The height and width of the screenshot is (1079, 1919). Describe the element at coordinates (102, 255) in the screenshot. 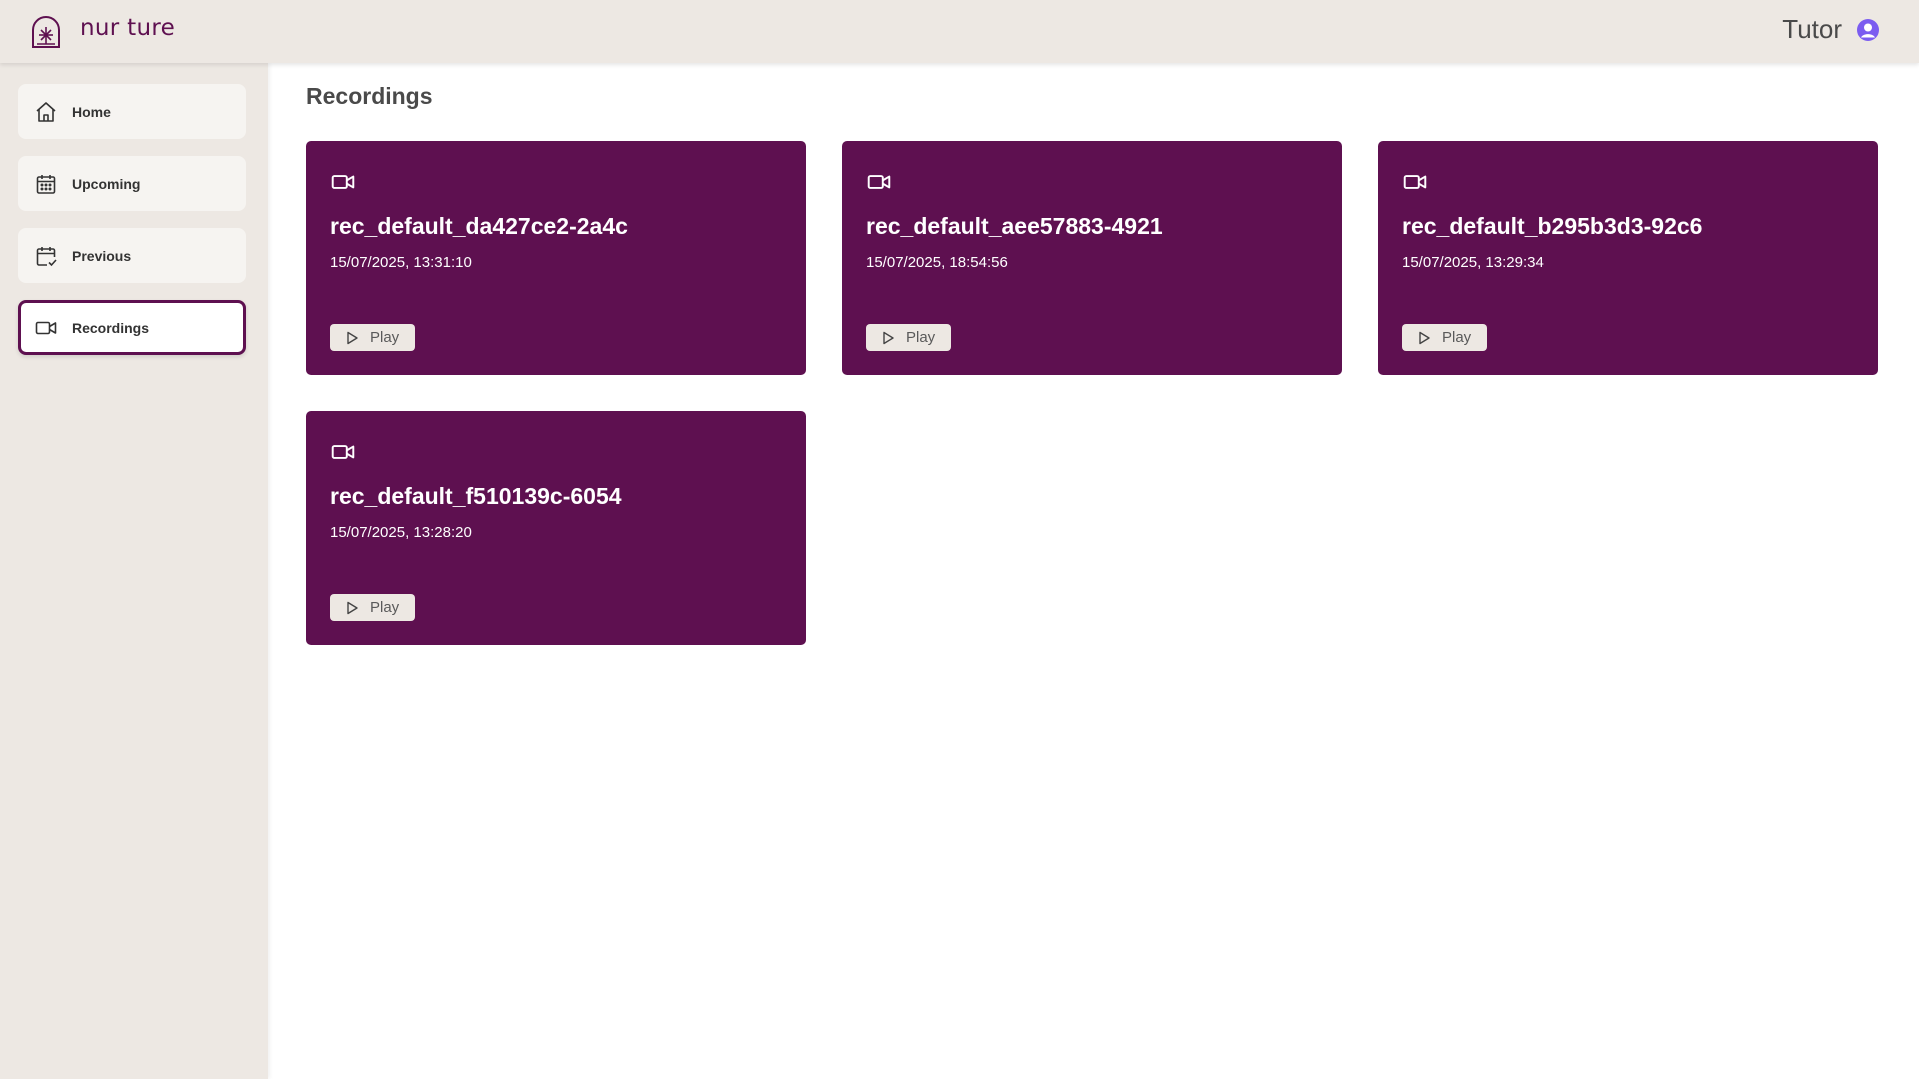

I see `sidebar-item-label: Previous` at that location.